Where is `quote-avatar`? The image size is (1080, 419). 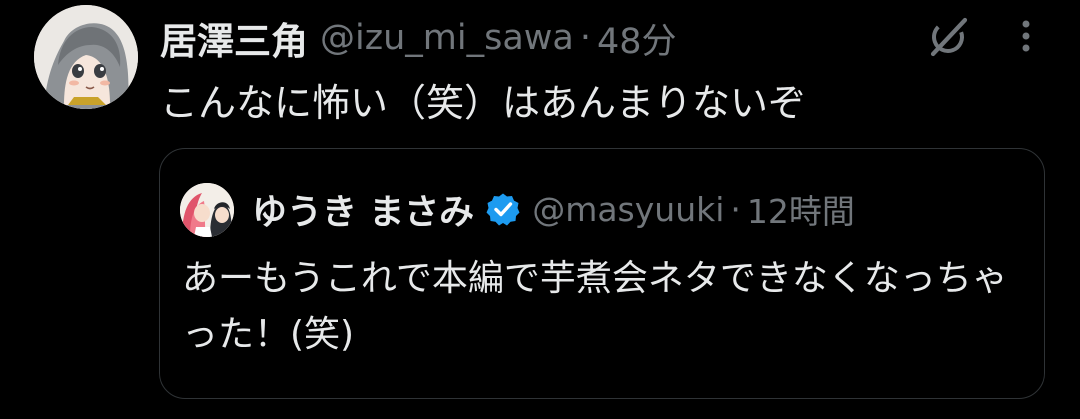 quote-avatar is located at coordinates (207, 210).